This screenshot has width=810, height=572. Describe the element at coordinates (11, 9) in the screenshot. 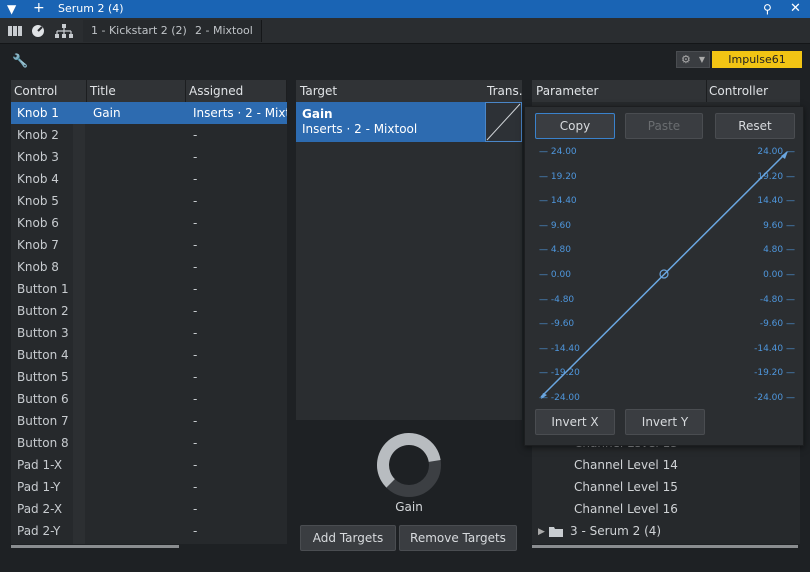

I see `menu-dropdown-icon: ▼` at that location.